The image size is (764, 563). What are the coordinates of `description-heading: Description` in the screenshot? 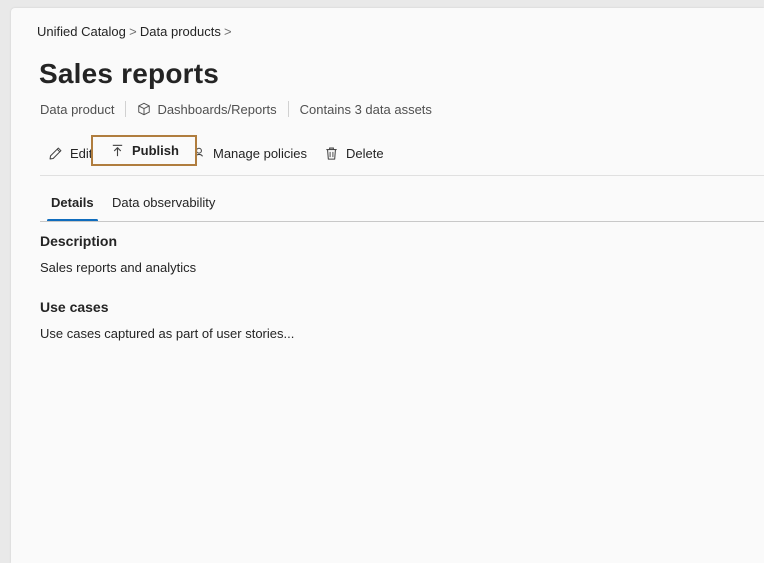 It's located at (79, 241).